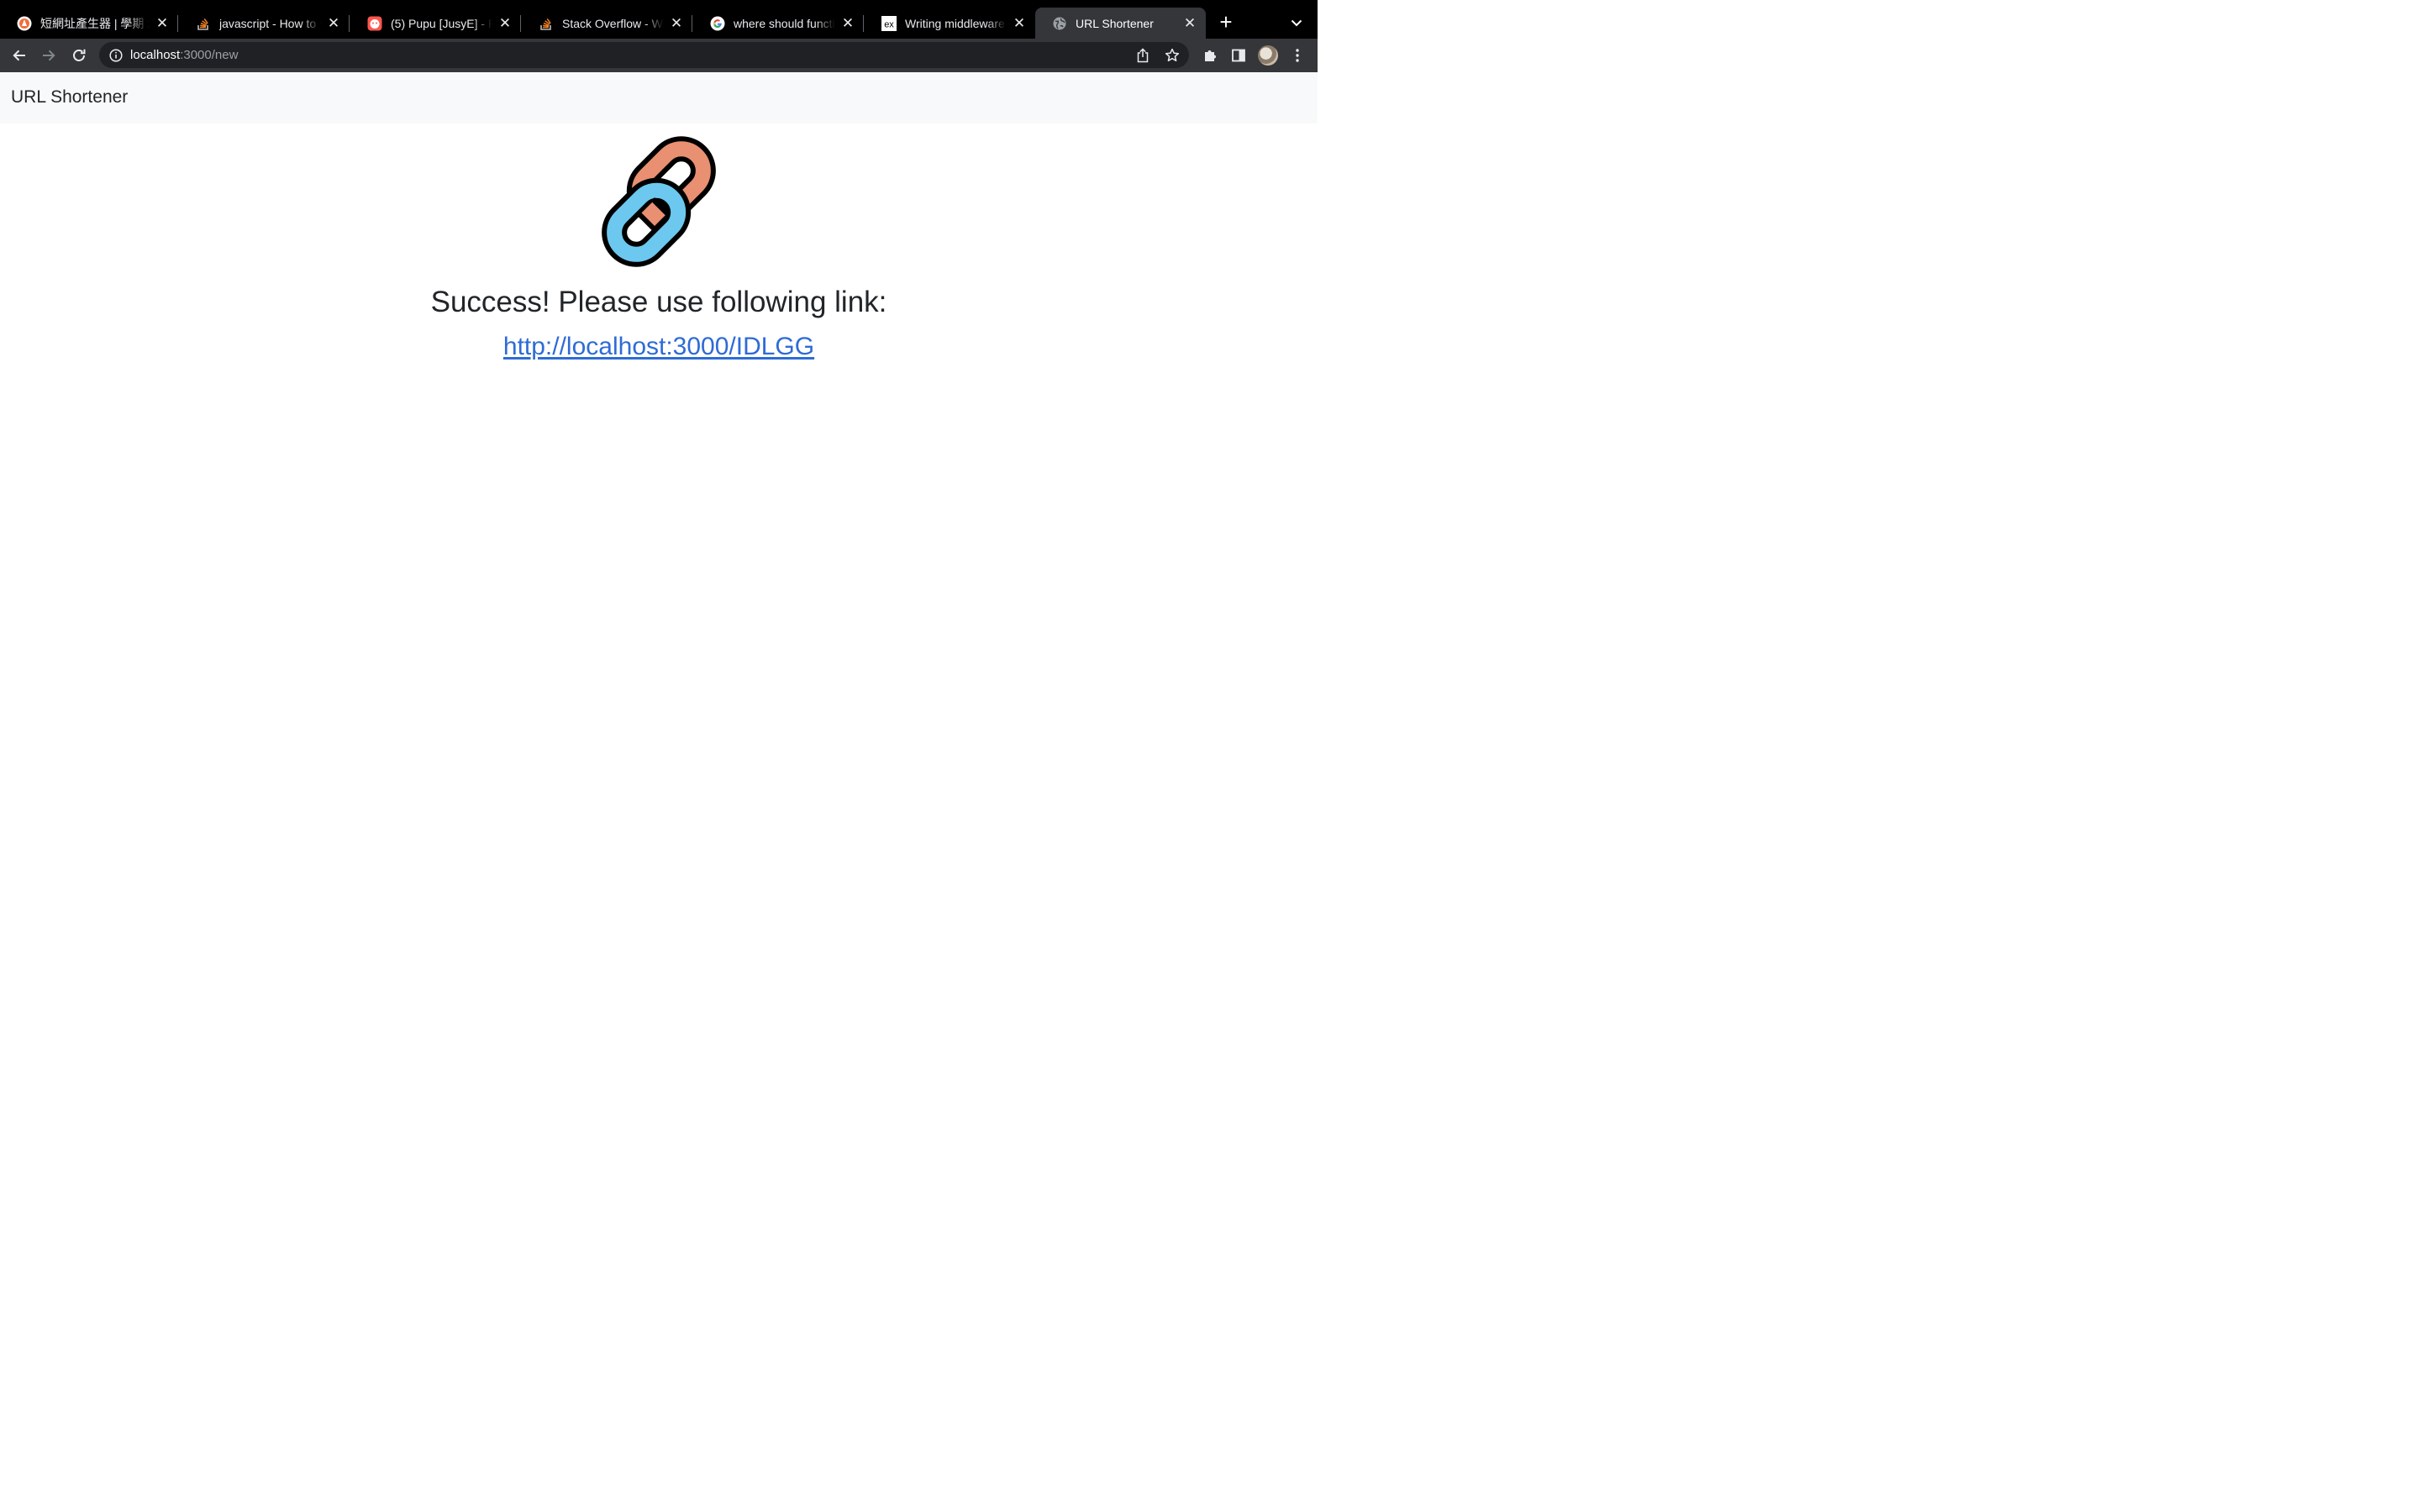  I want to click on browser-toolbar: localhost:3000/new, so click(659, 55).